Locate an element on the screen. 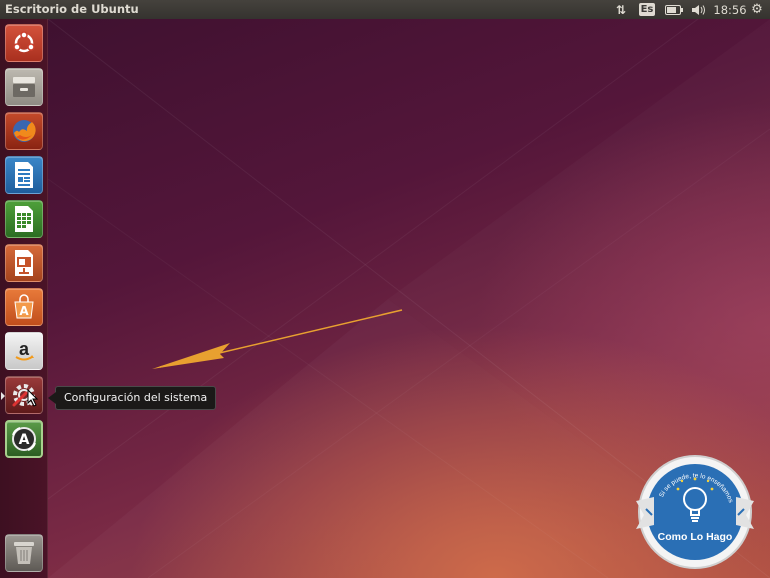 This screenshot has width=770, height=578. trash-button is located at coordinates (24, 553).